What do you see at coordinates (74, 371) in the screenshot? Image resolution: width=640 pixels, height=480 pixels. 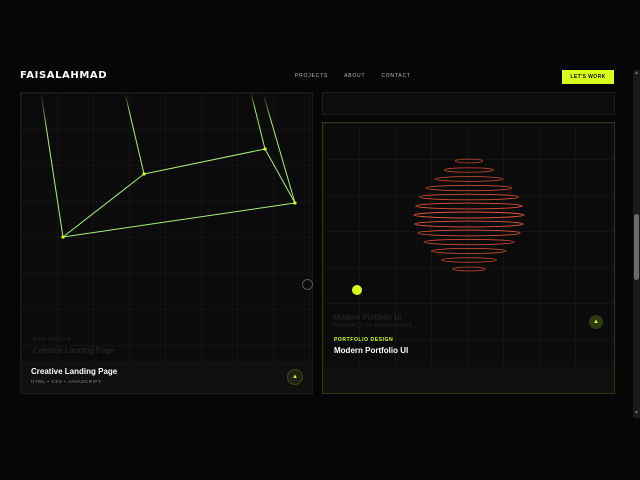 I see `project-title: Creative Landing Page` at bounding box center [74, 371].